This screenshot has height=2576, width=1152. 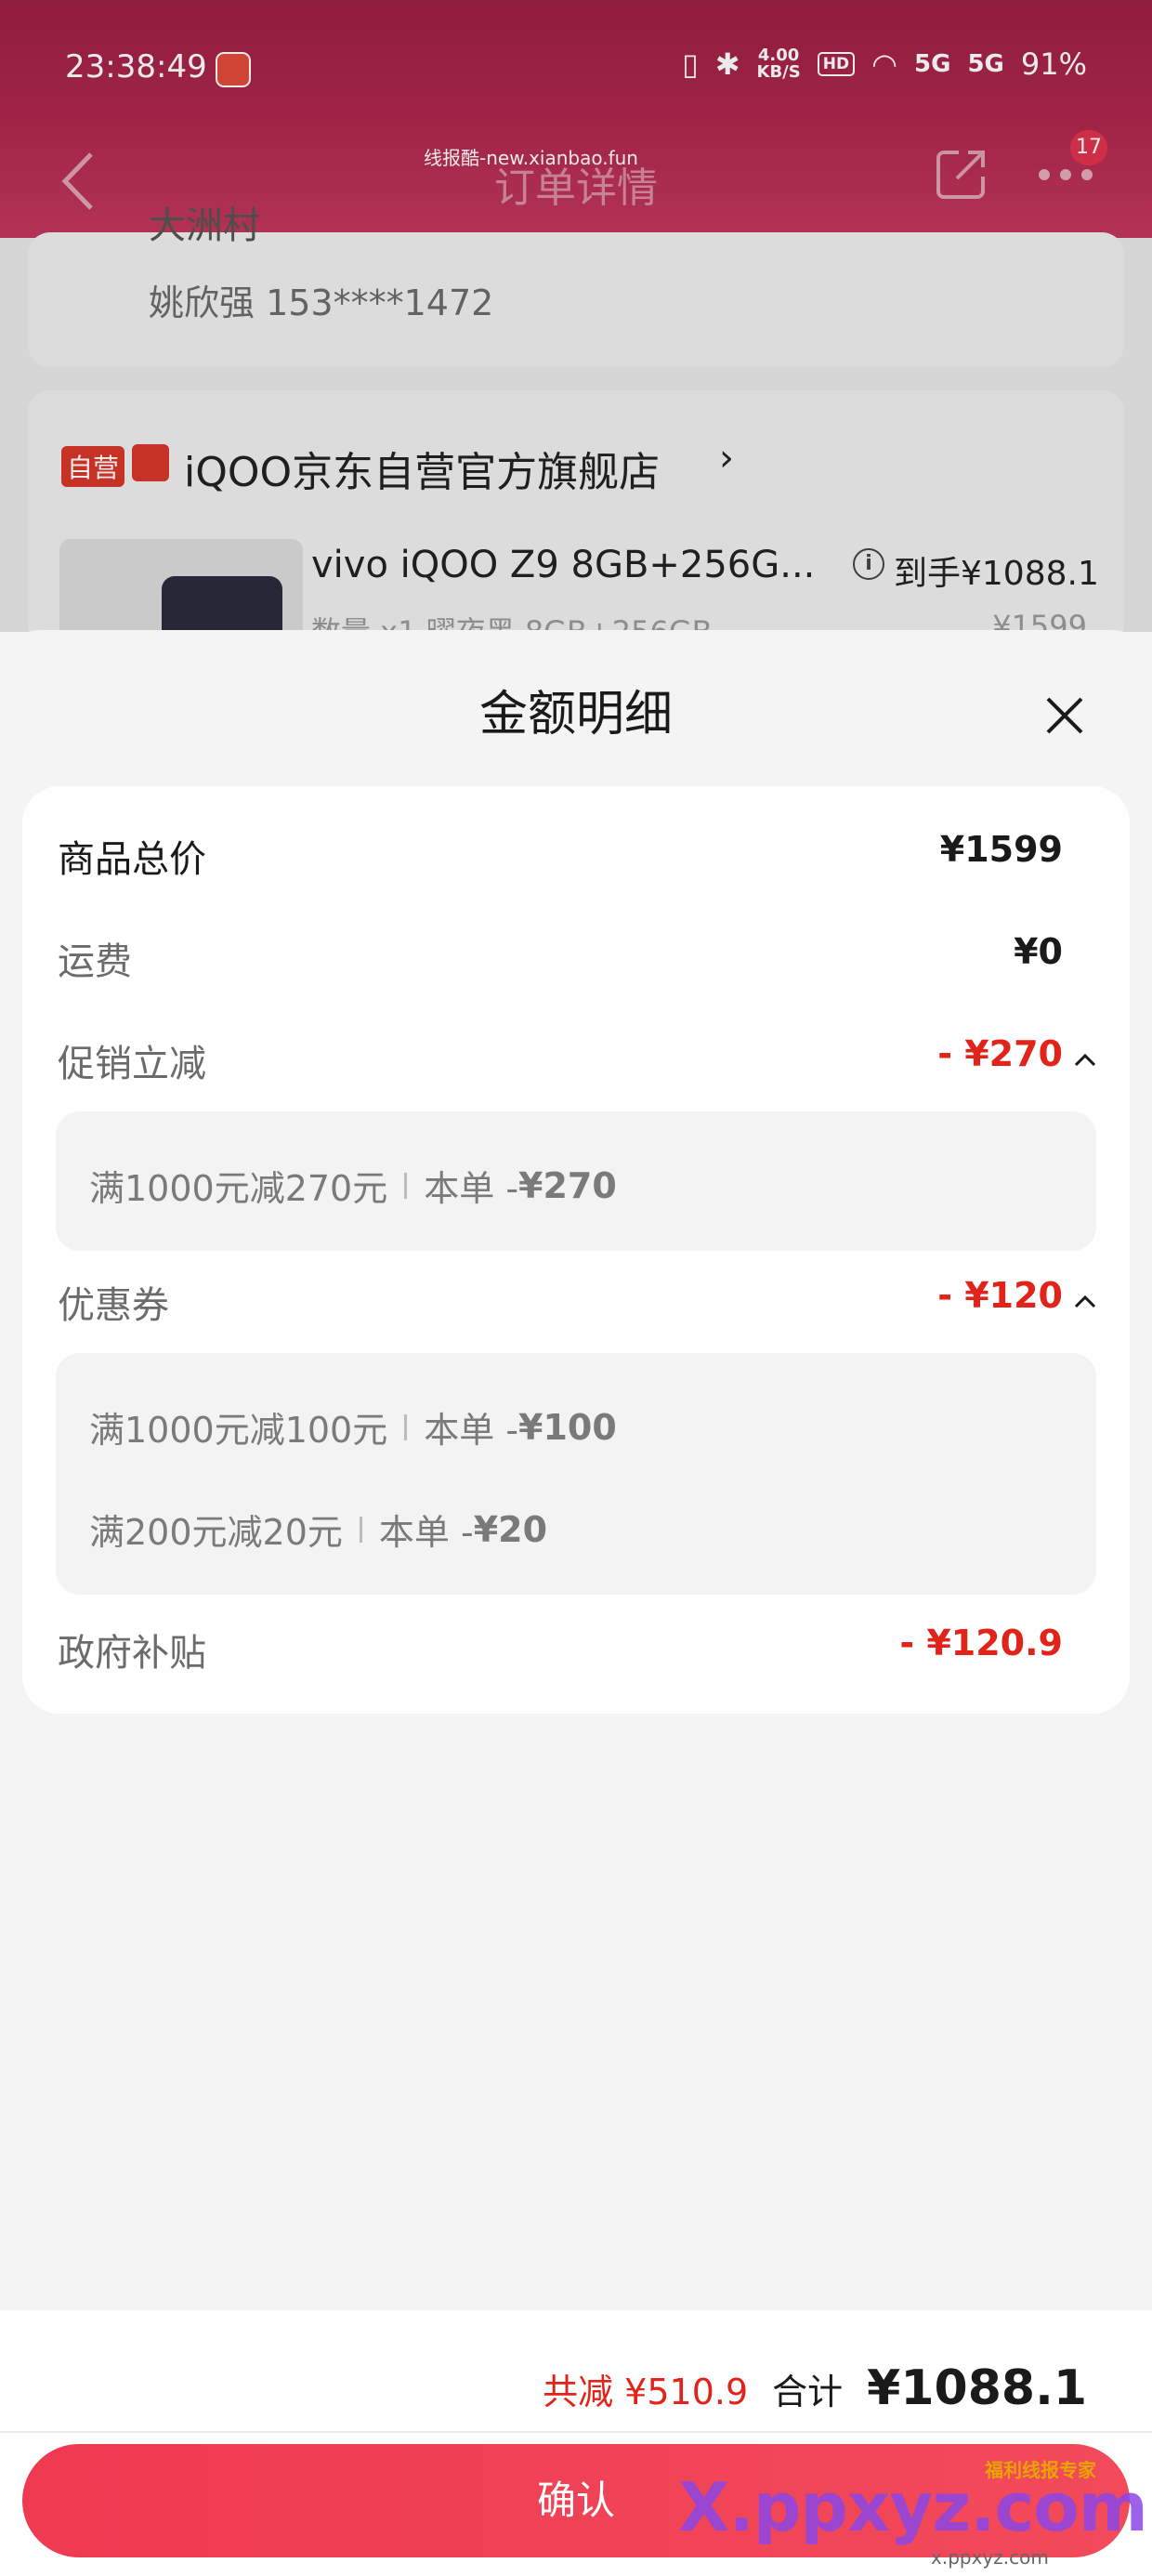 I want to click on coupon-value: - ¥120, so click(x=1000, y=1295).